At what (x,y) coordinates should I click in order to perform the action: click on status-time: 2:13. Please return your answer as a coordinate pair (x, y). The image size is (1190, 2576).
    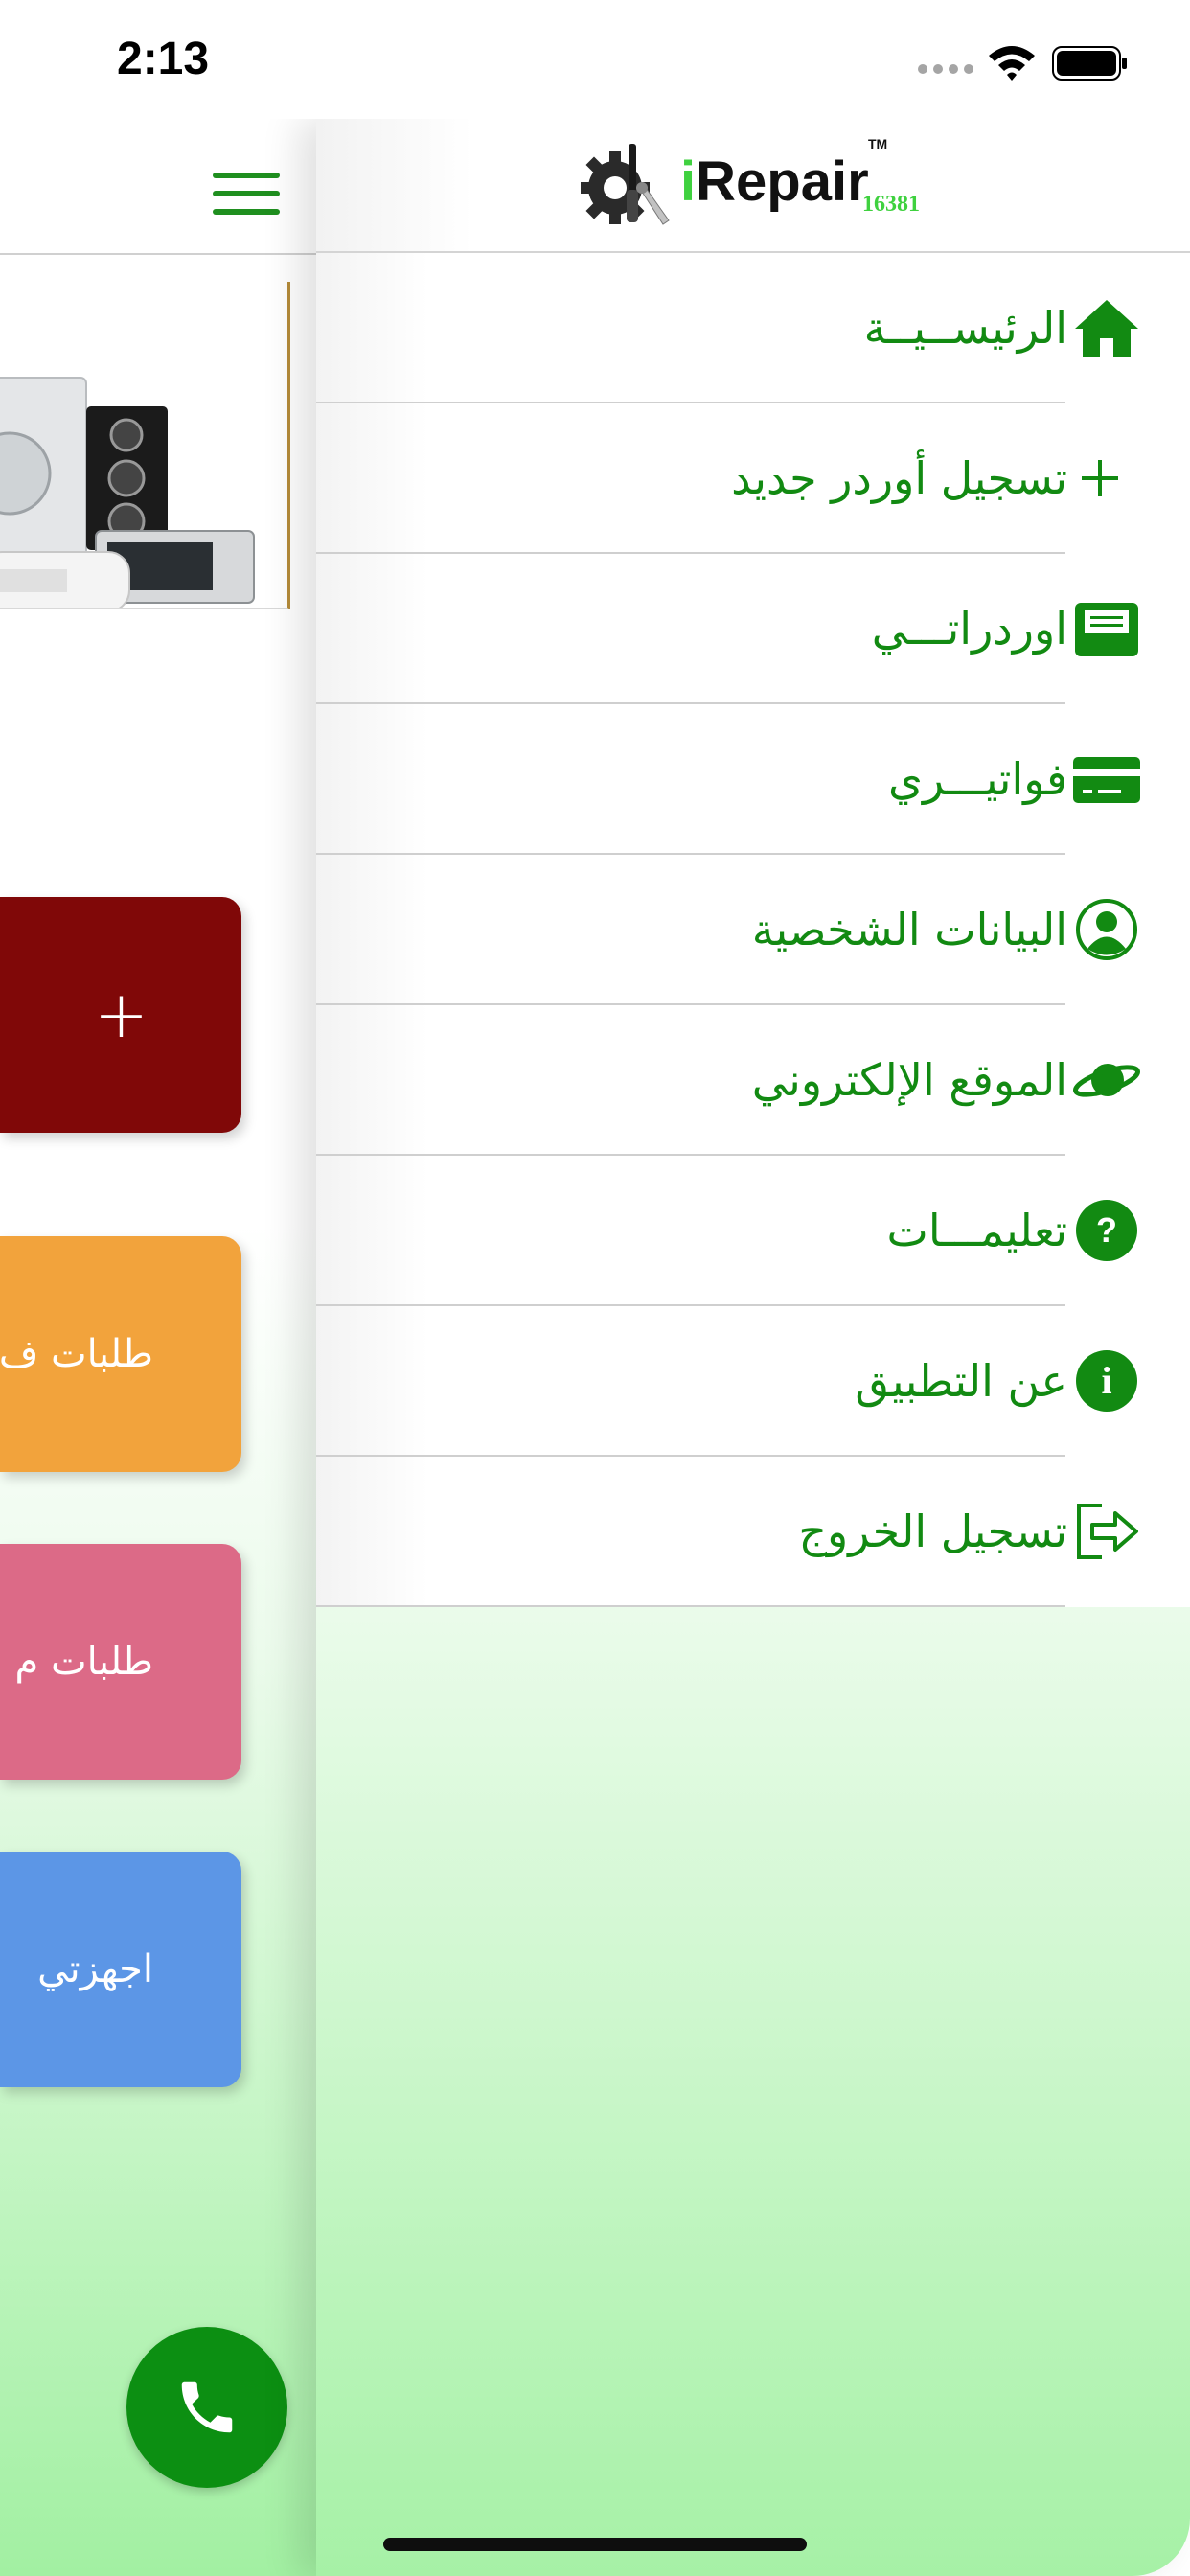
    Looking at the image, I should click on (163, 59).